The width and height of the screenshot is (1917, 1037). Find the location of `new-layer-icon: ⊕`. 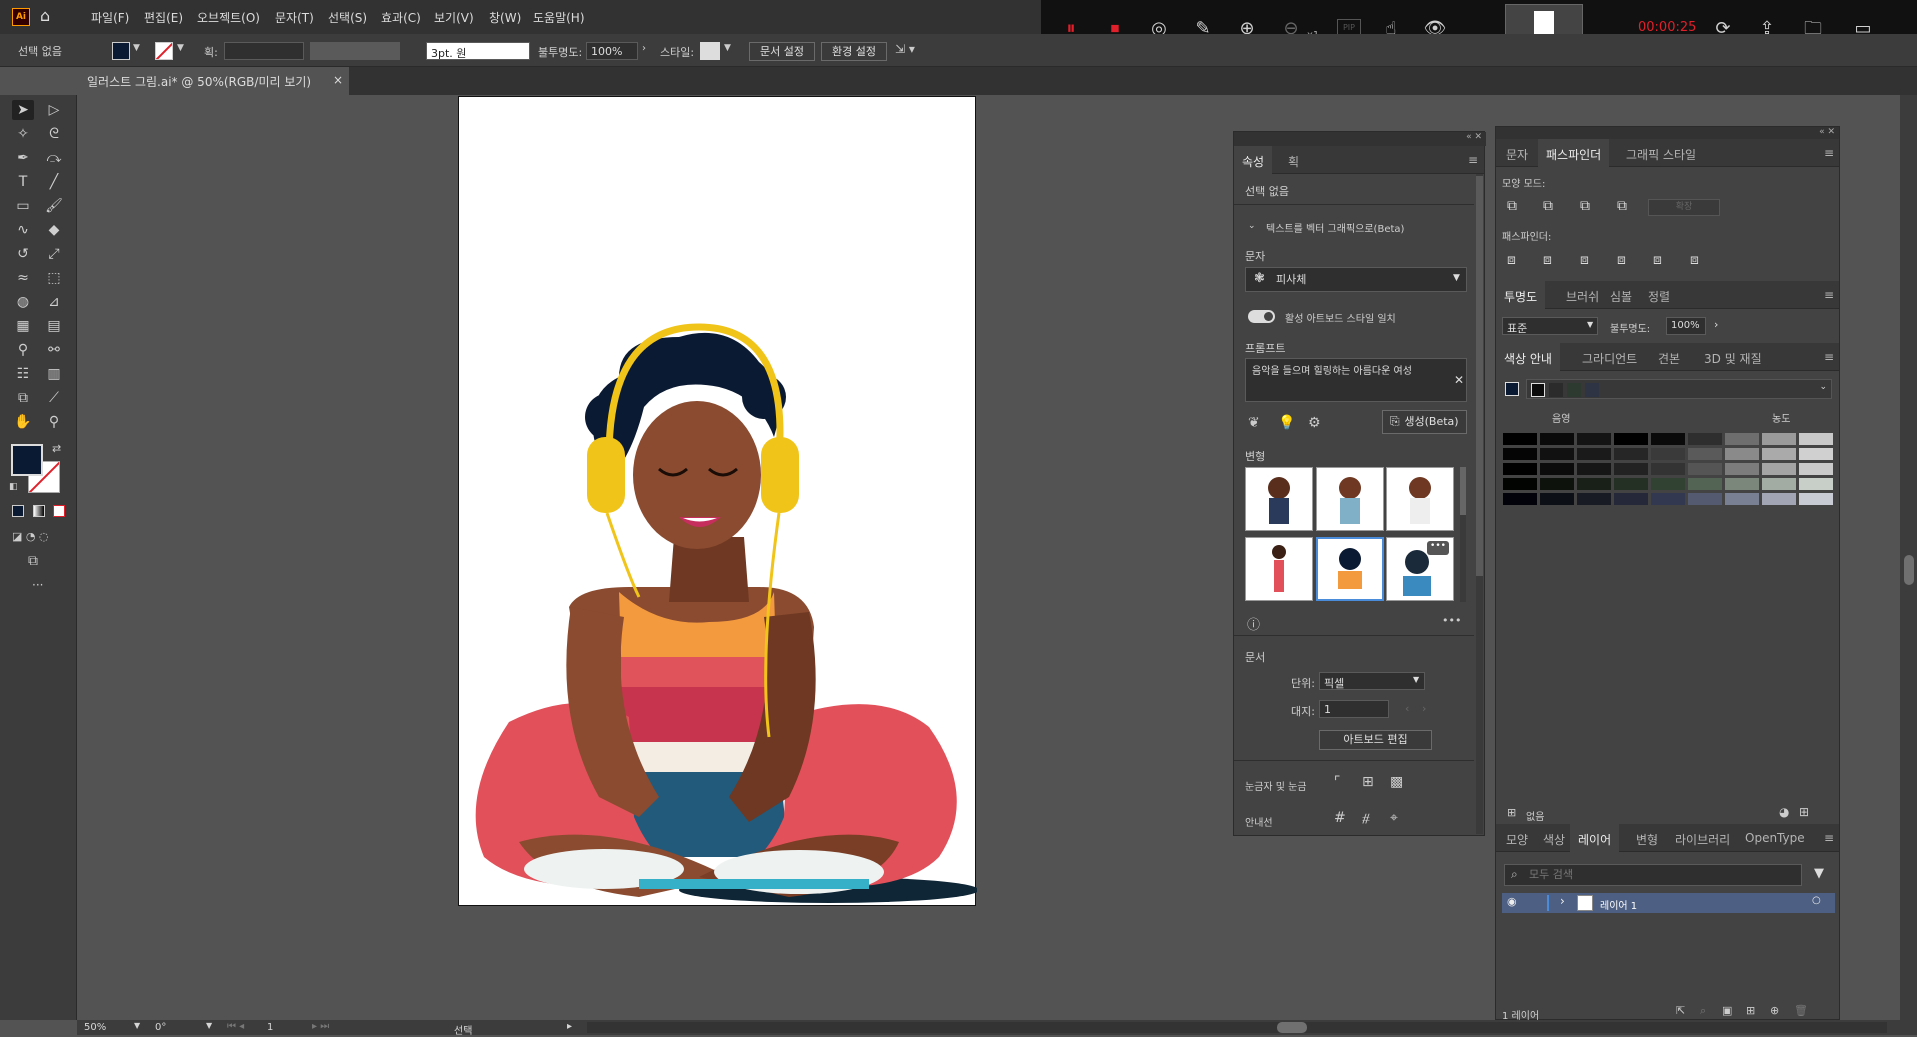

new-layer-icon: ⊕ is located at coordinates (1774, 1010).